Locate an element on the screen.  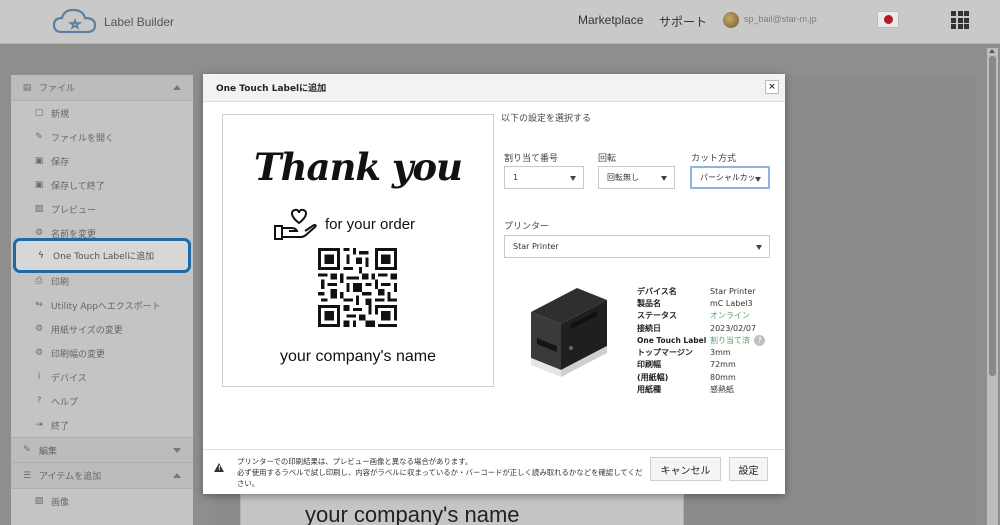
sidebar-item-label: 保存 is located at coordinates (60, 162).